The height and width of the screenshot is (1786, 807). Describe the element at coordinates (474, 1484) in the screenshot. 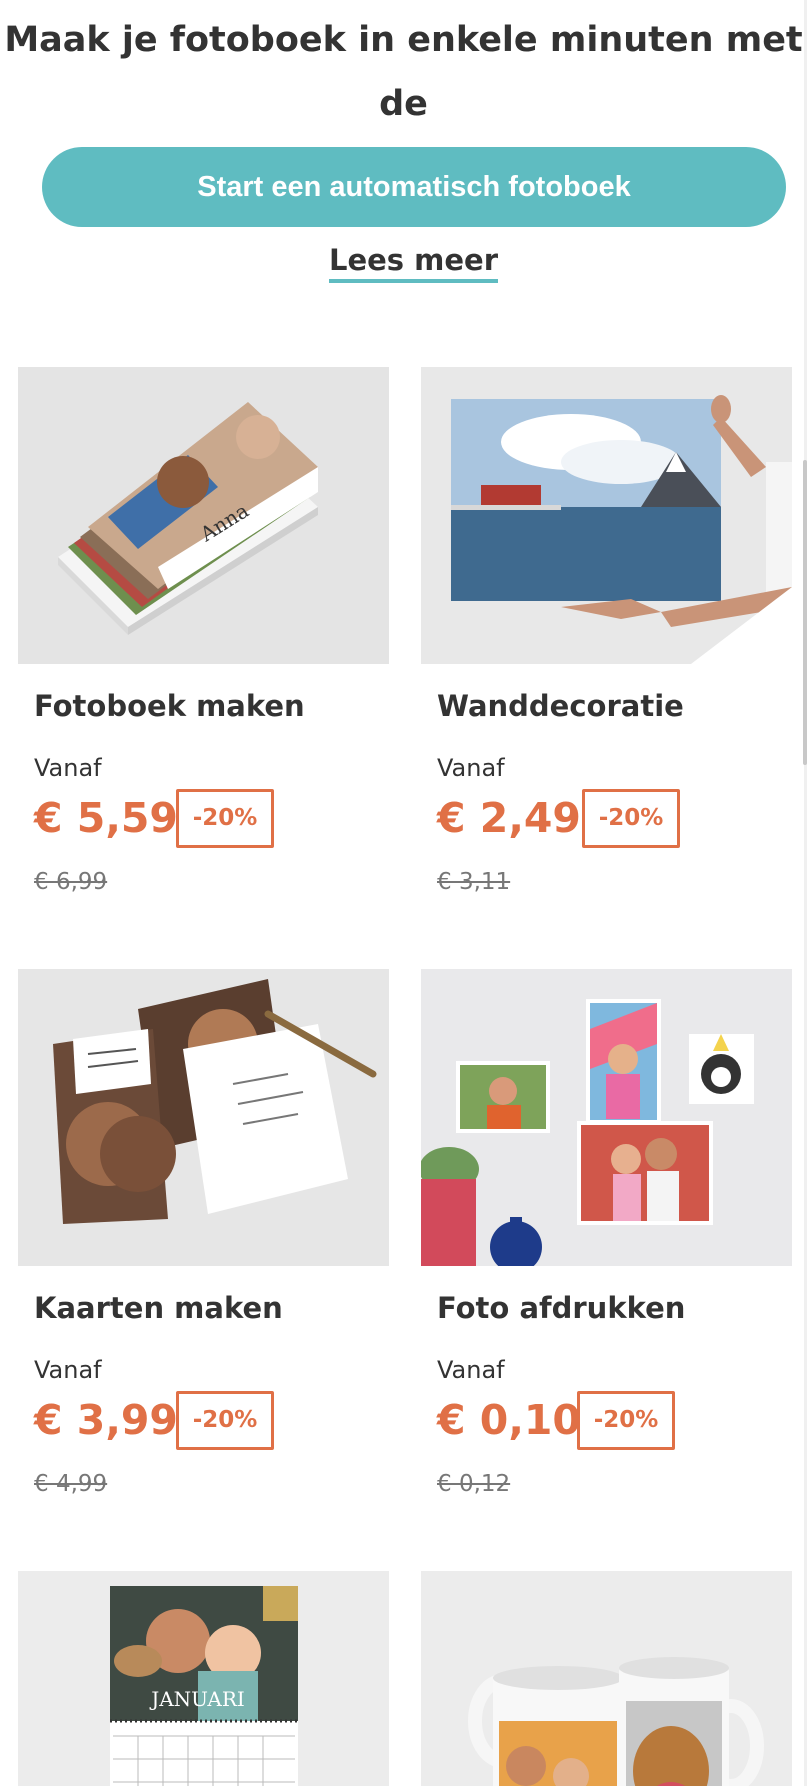

I see `old-price: € 0,12` at that location.